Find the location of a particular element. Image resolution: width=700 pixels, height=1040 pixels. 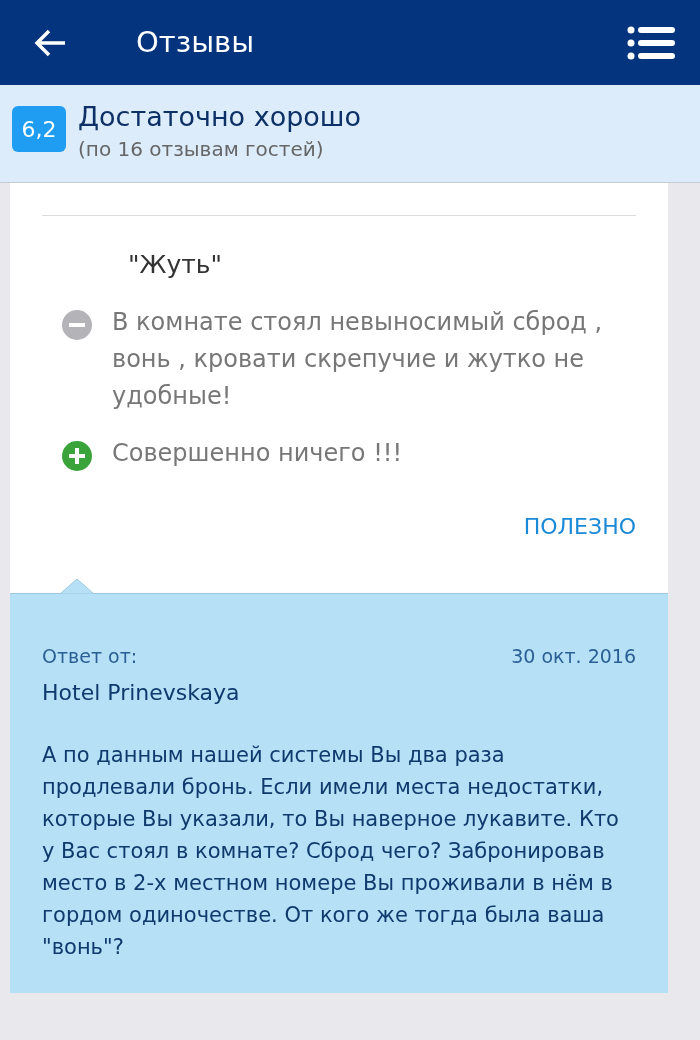

reply-author: Hotel Prinevskaya is located at coordinates (141, 693).